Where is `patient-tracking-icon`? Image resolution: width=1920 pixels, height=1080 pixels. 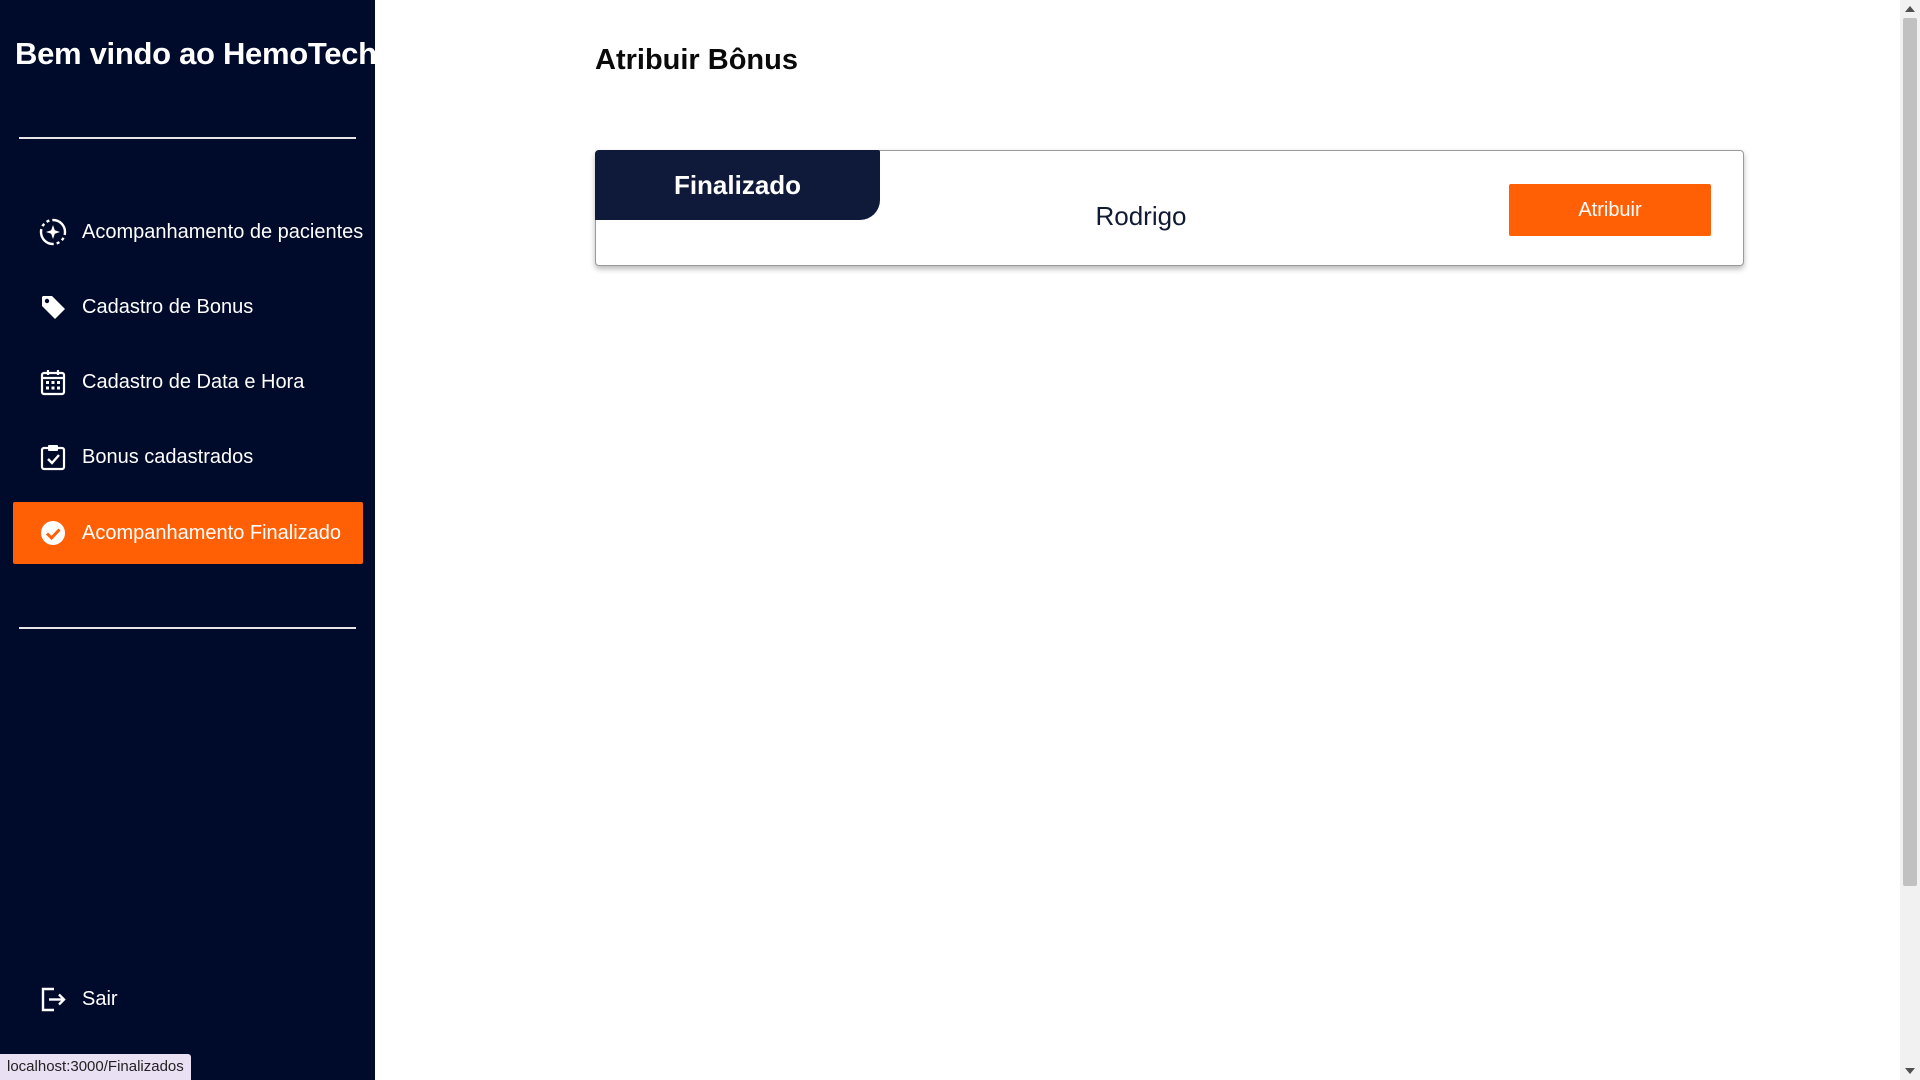
patient-tracking-icon is located at coordinates (53, 232).